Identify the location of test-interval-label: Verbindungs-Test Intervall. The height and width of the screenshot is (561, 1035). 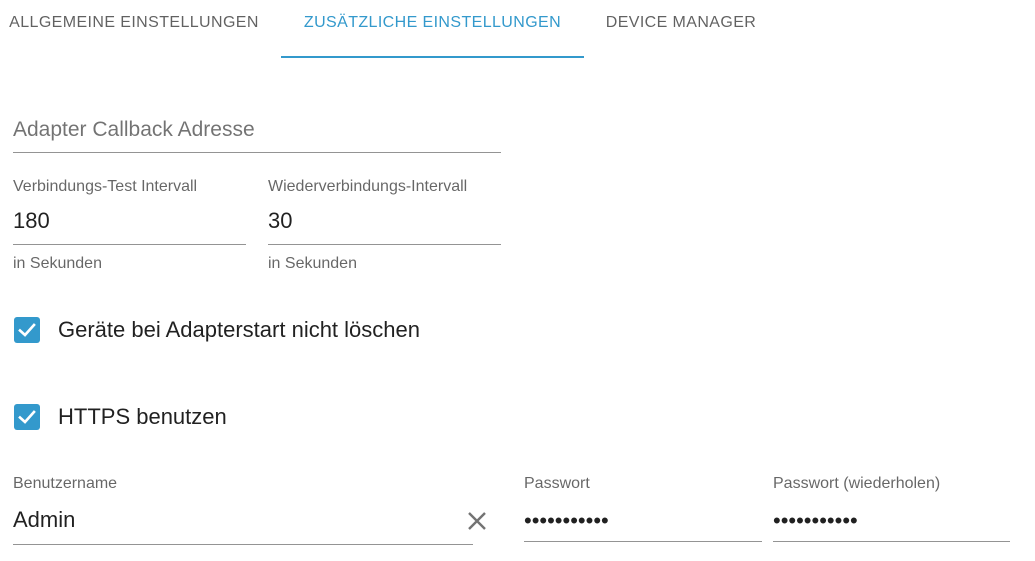
(105, 186).